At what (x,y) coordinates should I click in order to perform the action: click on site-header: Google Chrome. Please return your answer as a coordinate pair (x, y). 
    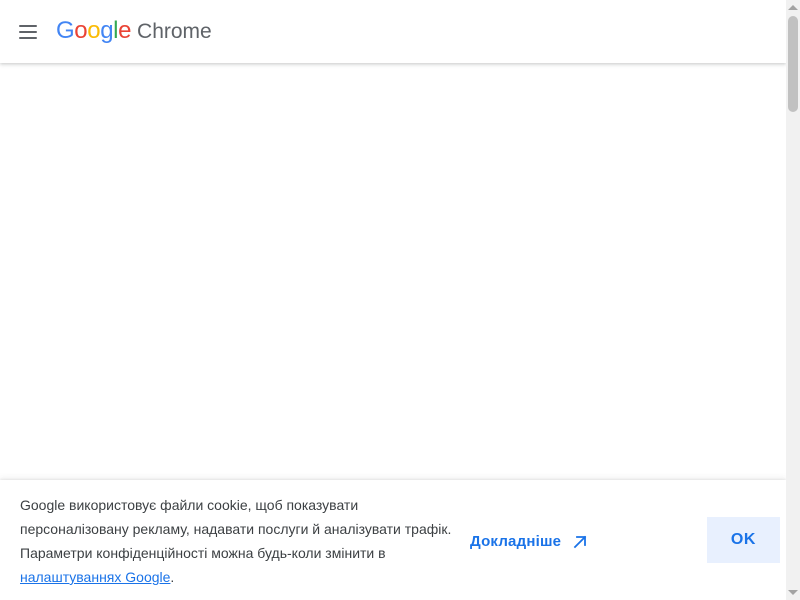
    Looking at the image, I should click on (393, 31).